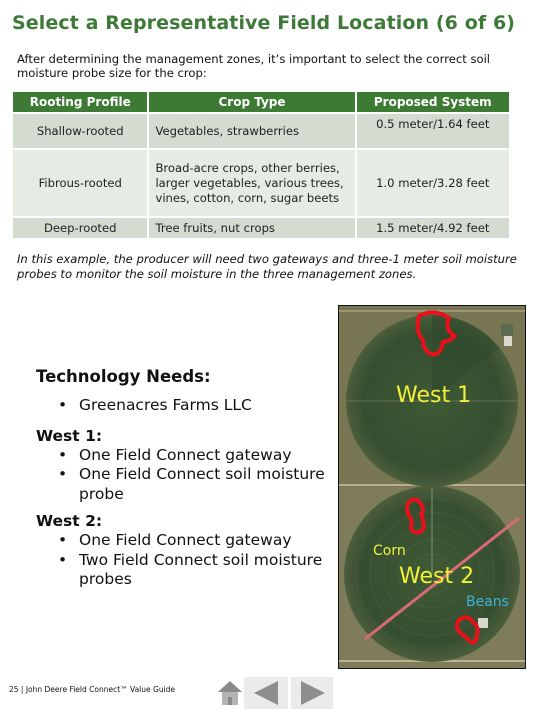  I want to click on list-item: Two Field Connect soil moisture probes, so click(197, 570).